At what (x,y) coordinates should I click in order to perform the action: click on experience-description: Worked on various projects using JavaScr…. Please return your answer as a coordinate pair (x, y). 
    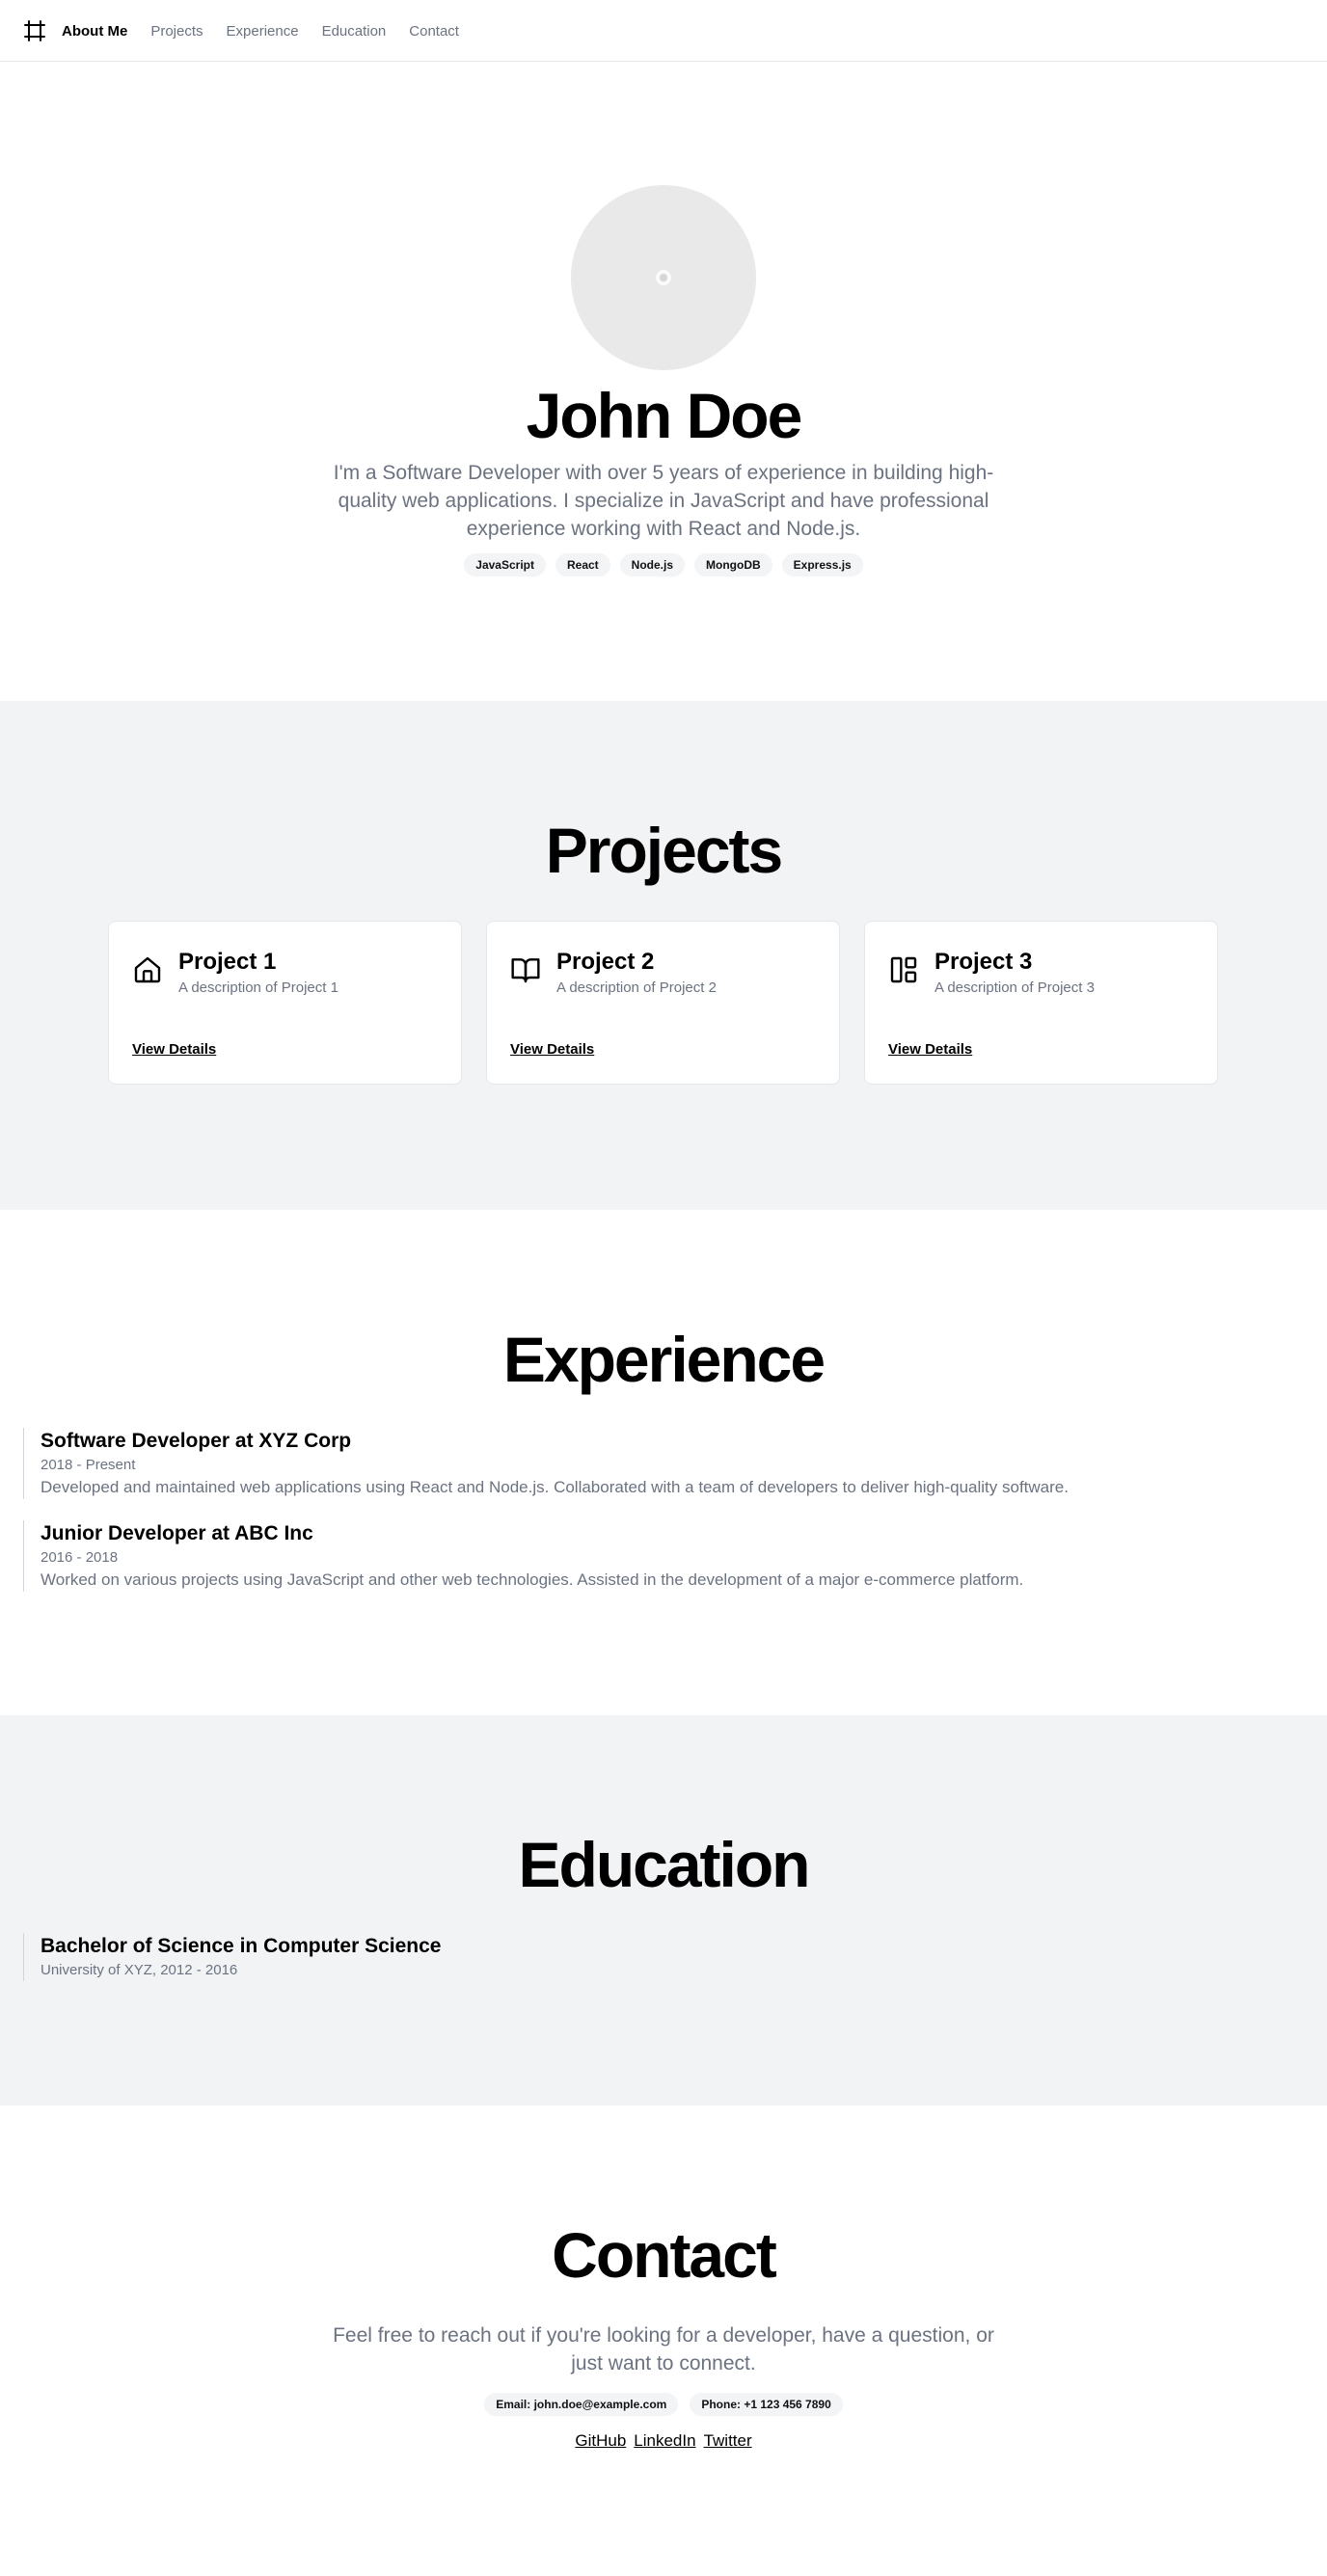
    Looking at the image, I should click on (532, 1580).